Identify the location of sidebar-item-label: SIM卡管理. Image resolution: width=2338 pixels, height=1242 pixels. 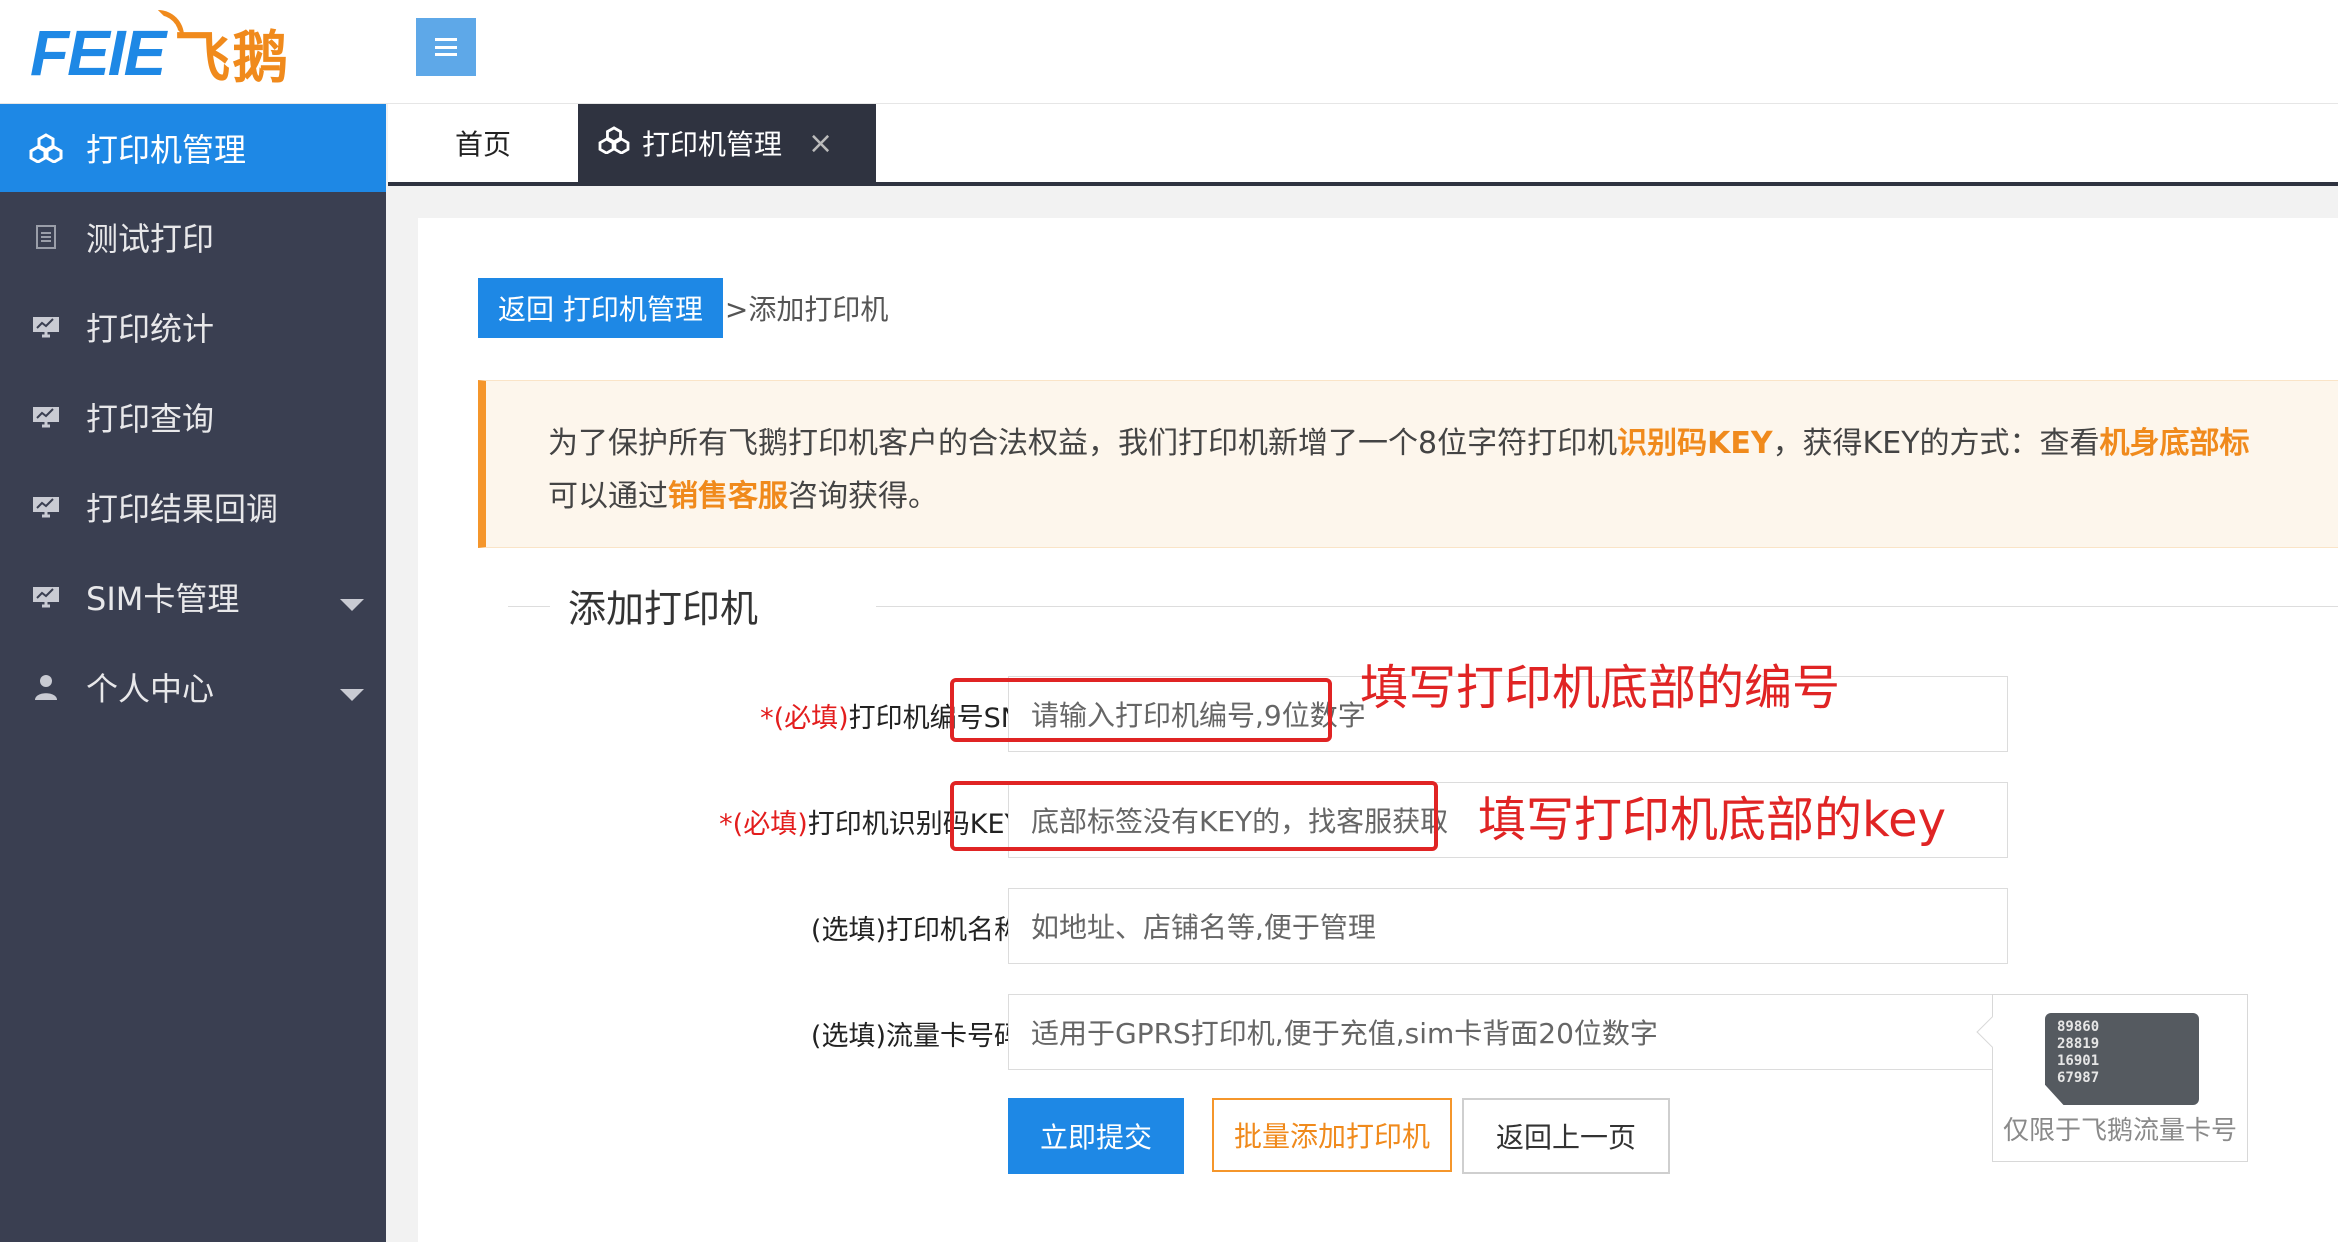
(163, 599).